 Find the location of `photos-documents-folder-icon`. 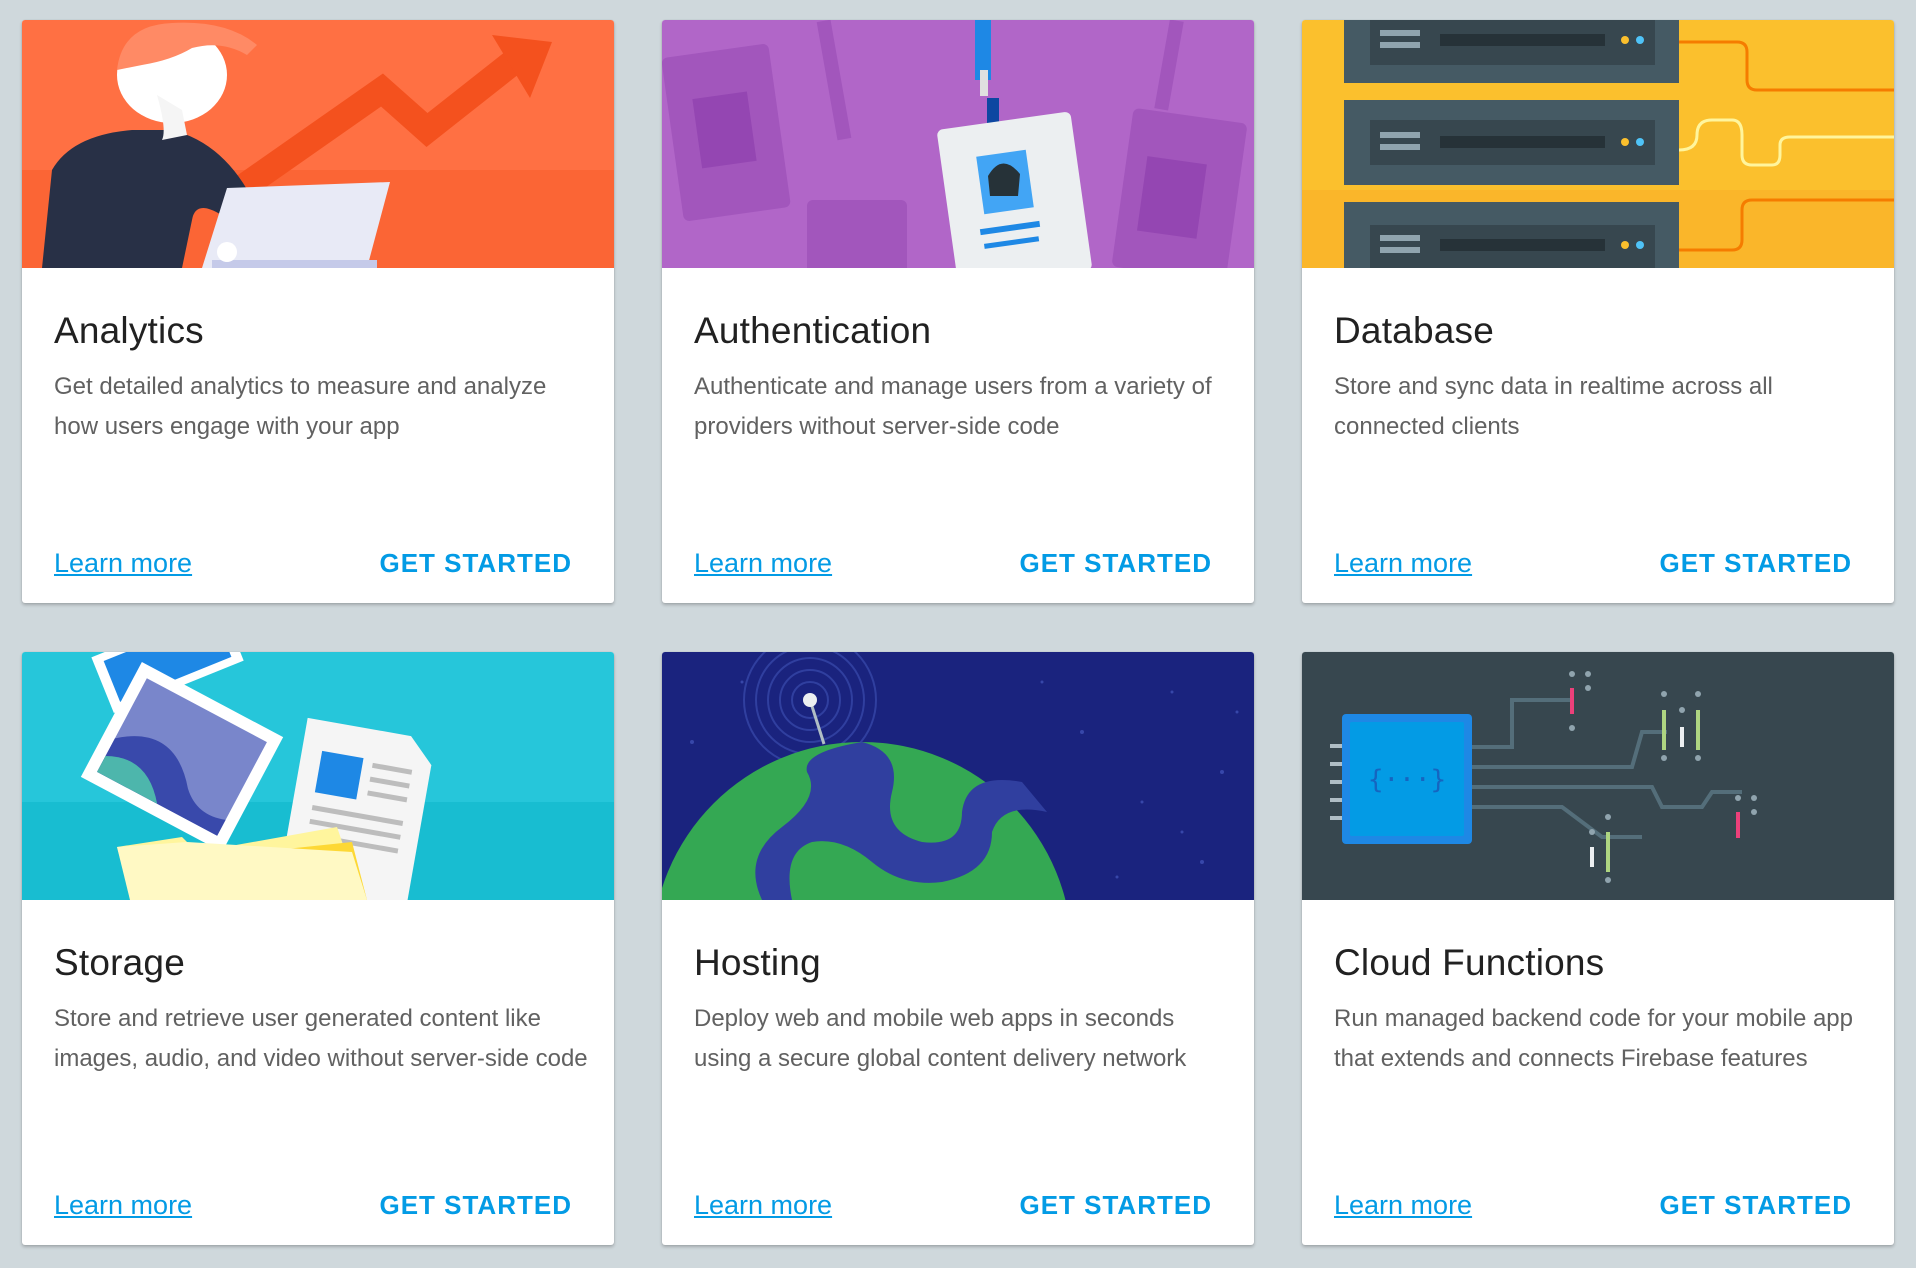

photos-documents-folder-icon is located at coordinates (318, 776).